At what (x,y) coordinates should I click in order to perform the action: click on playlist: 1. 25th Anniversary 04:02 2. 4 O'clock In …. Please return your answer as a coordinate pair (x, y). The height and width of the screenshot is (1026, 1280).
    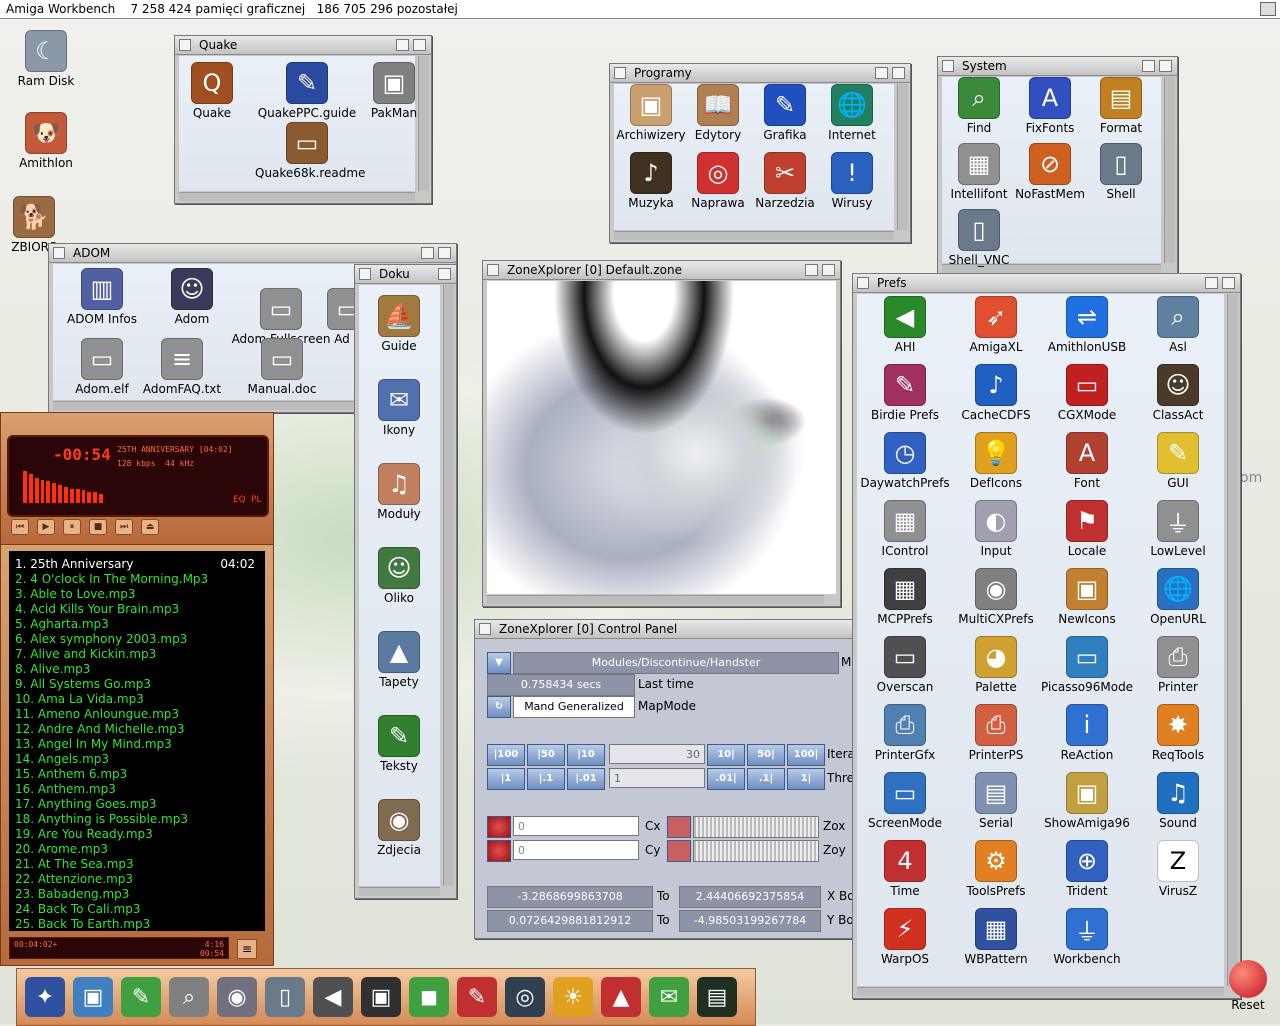
    Looking at the image, I should click on (137, 741).